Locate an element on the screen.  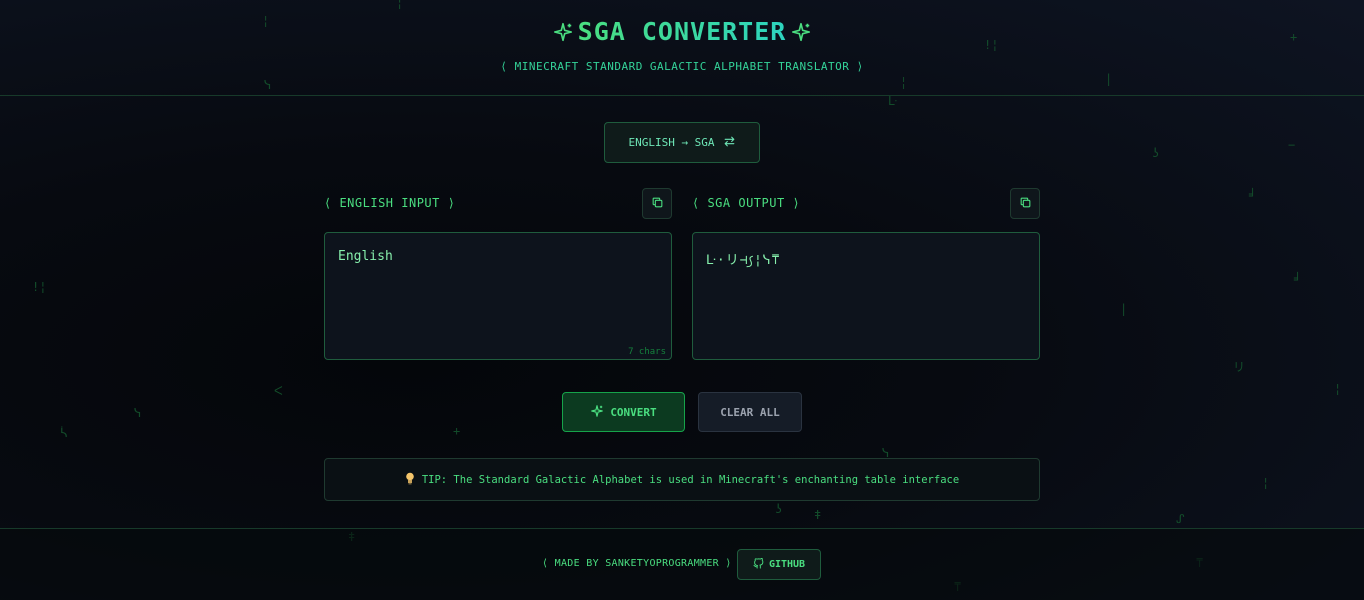
github-icon is located at coordinates (758, 564).